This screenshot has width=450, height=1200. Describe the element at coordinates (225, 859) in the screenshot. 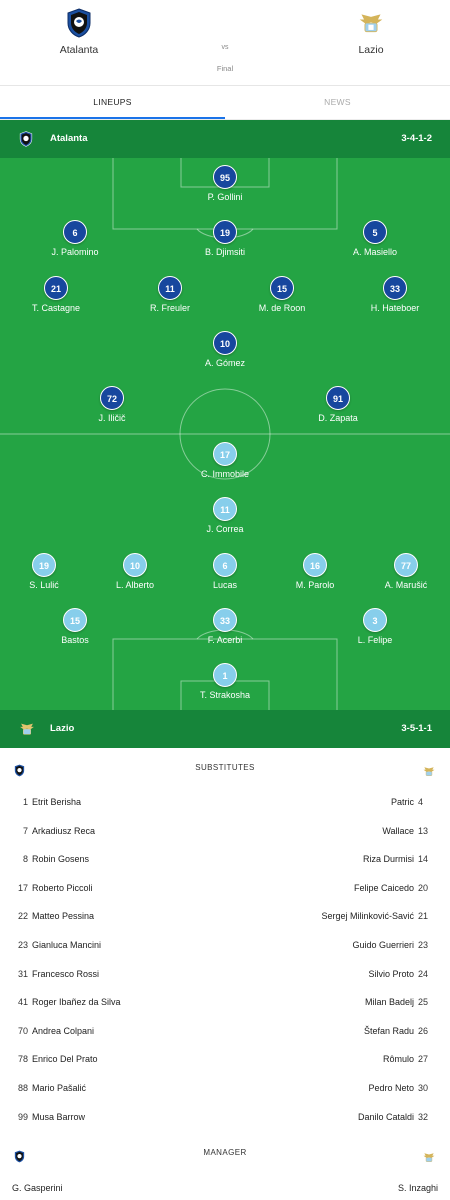

I see `substitute-row: 8 Robin Gosens Riza Durmisi 14` at that location.